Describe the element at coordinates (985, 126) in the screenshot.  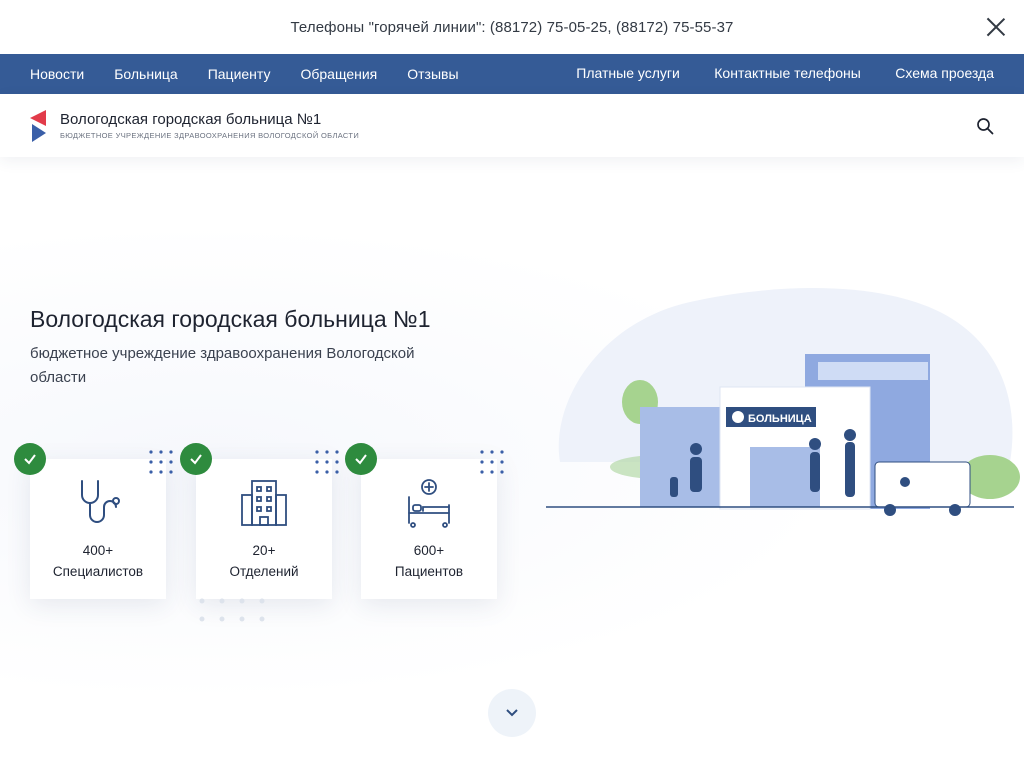
I see `search-icon` at that location.